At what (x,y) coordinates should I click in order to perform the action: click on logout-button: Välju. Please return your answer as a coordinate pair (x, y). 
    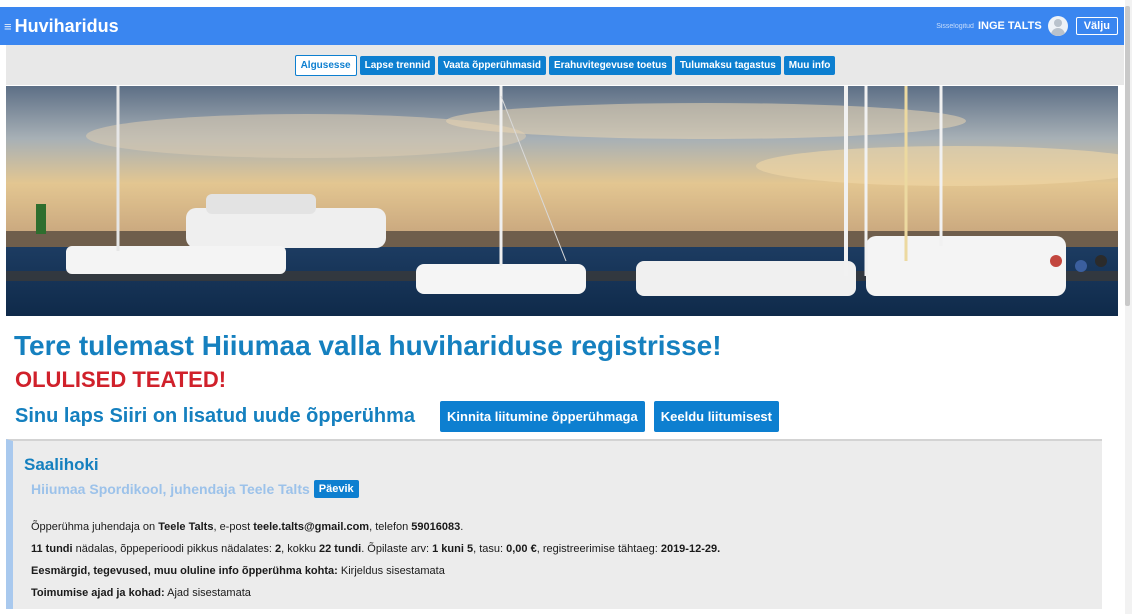
    Looking at the image, I should click on (1096, 26).